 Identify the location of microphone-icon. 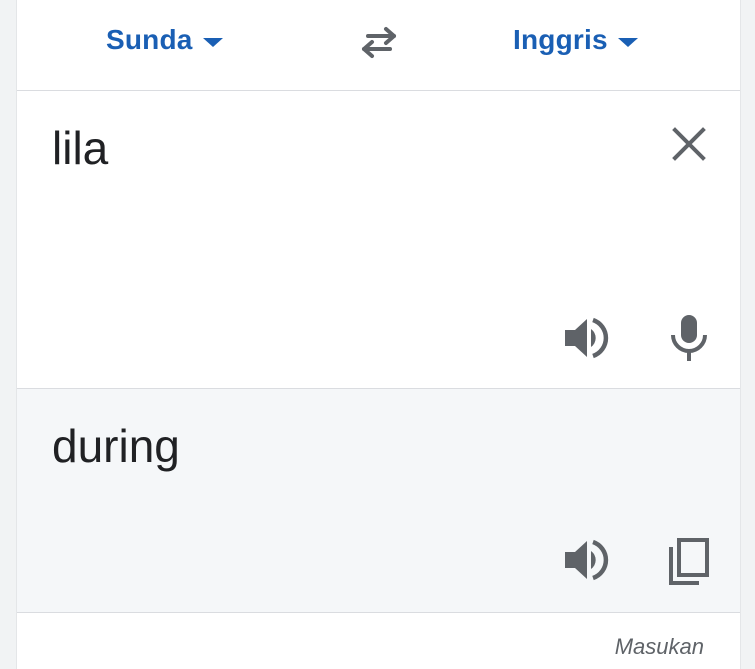
(689, 338).